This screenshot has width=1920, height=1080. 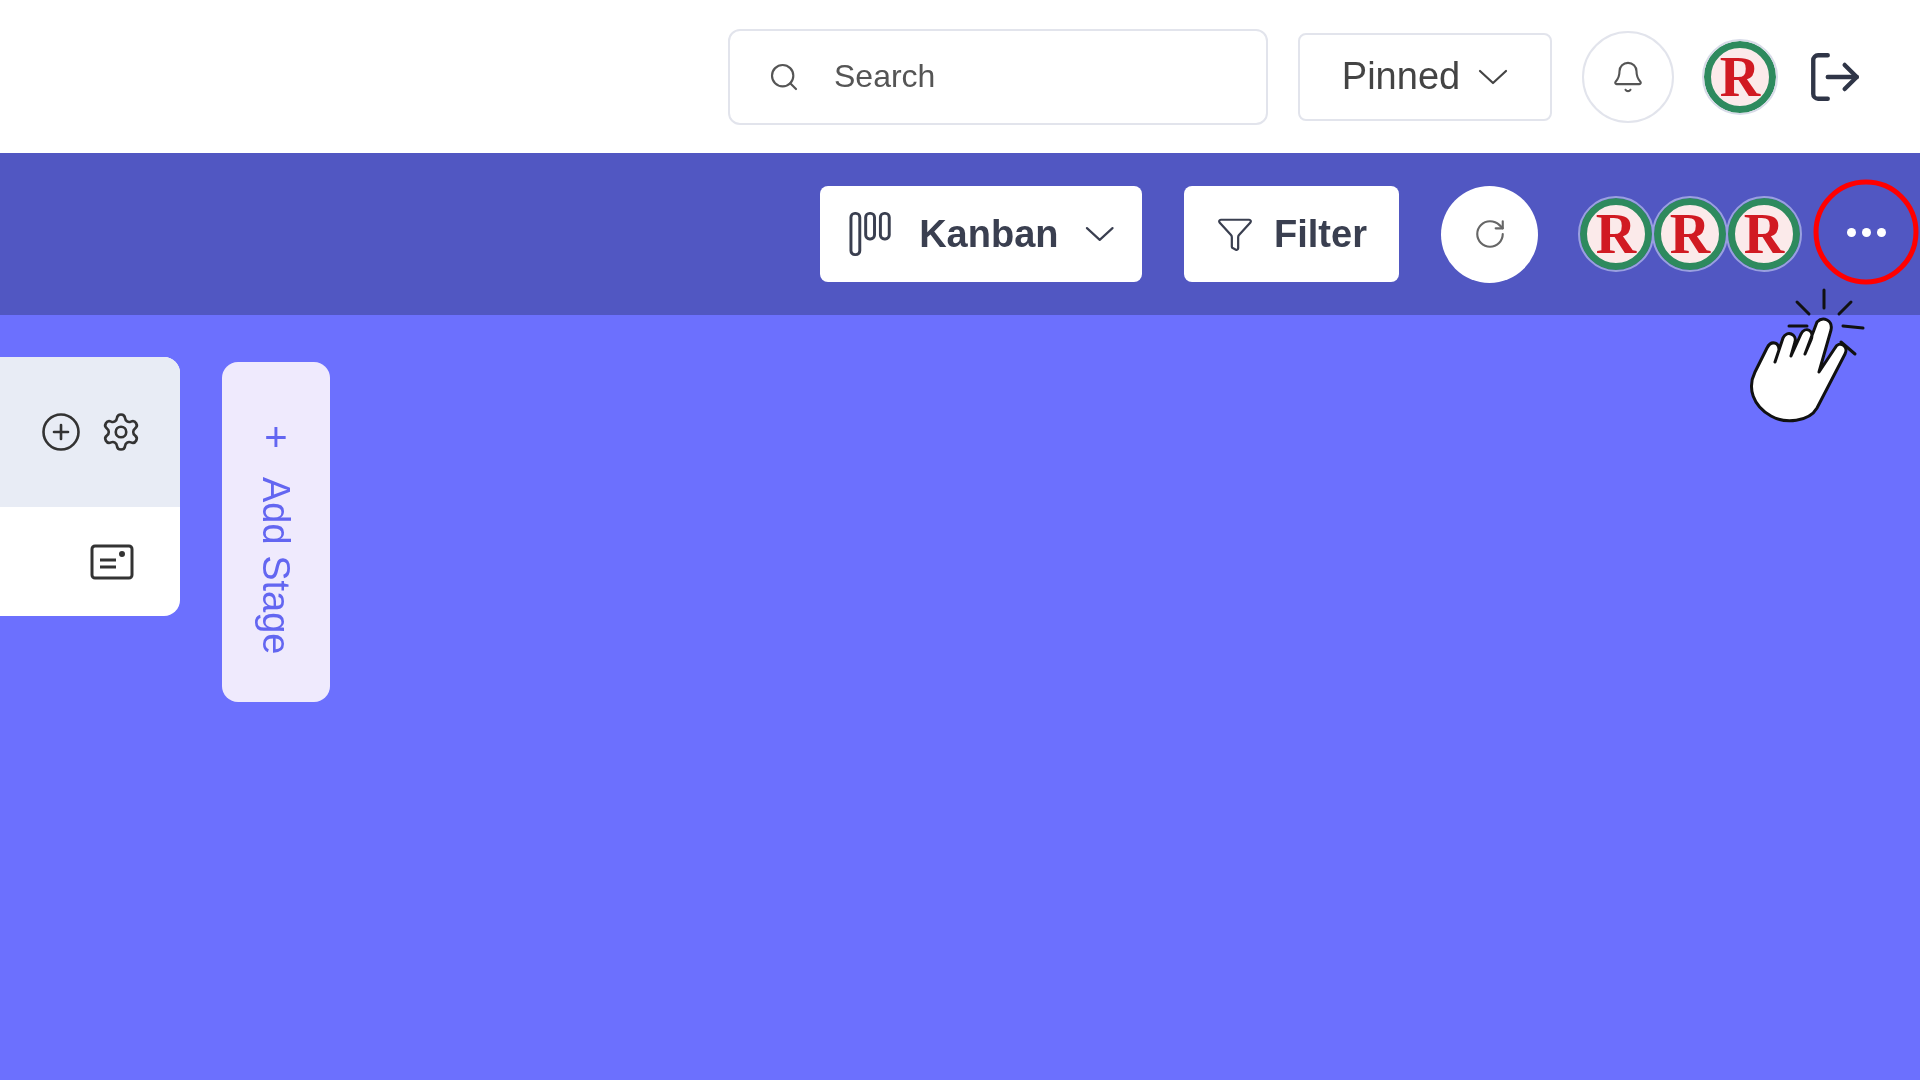 I want to click on add-stage-button: + Add Stage, so click(x=276, y=532).